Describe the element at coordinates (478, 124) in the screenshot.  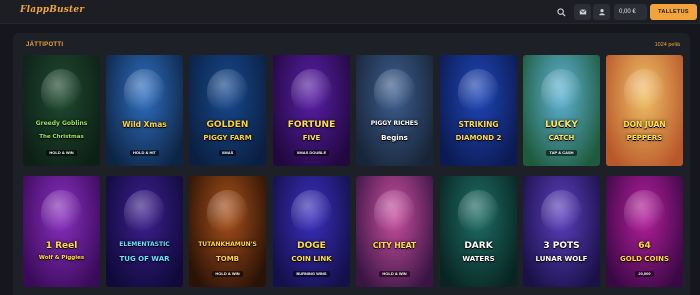
I see `game-title: STRIKING` at that location.